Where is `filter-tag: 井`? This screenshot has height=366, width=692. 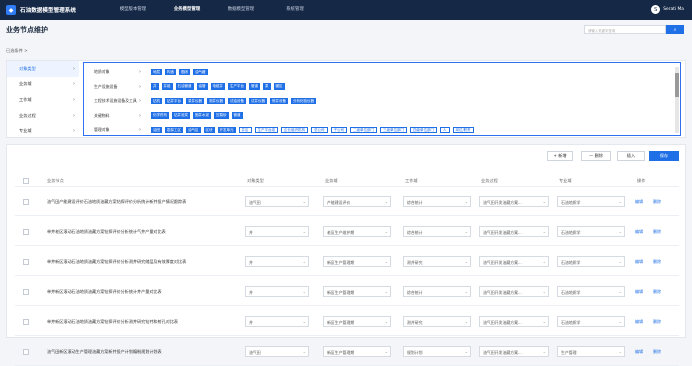 filter-tag: 井 is located at coordinates (155, 86).